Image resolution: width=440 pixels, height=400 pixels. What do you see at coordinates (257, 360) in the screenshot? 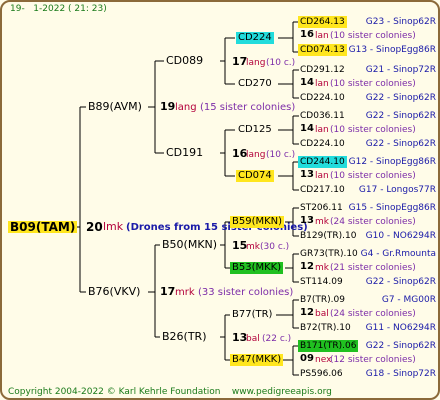
I see `gen4-queen-name: B47(MKK)` at bounding box center [257, 360].